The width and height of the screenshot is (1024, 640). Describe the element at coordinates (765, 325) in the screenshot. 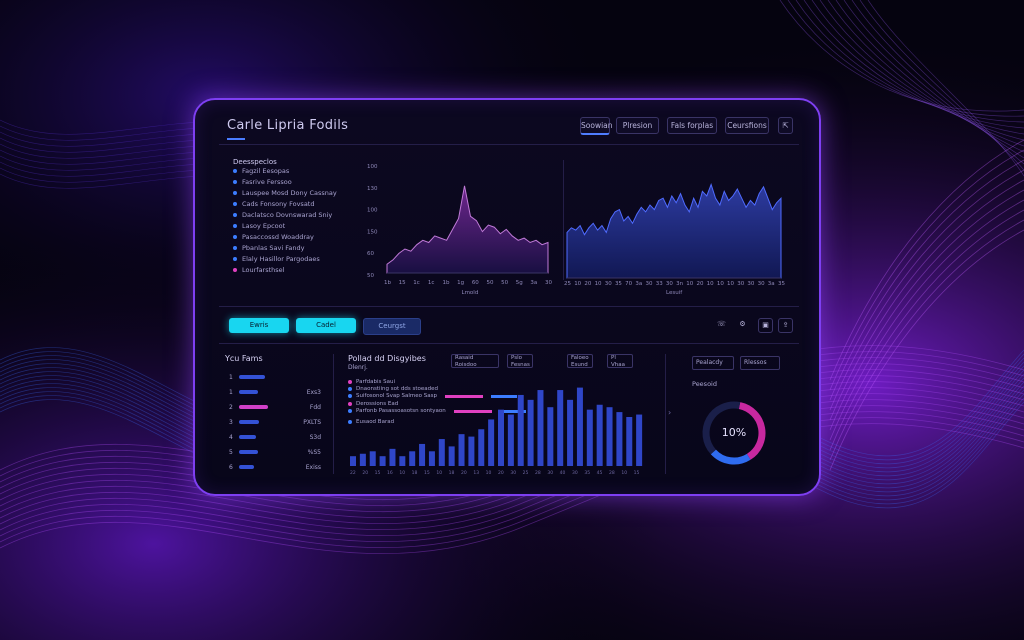

I see `image-icon: ▣` at that location.